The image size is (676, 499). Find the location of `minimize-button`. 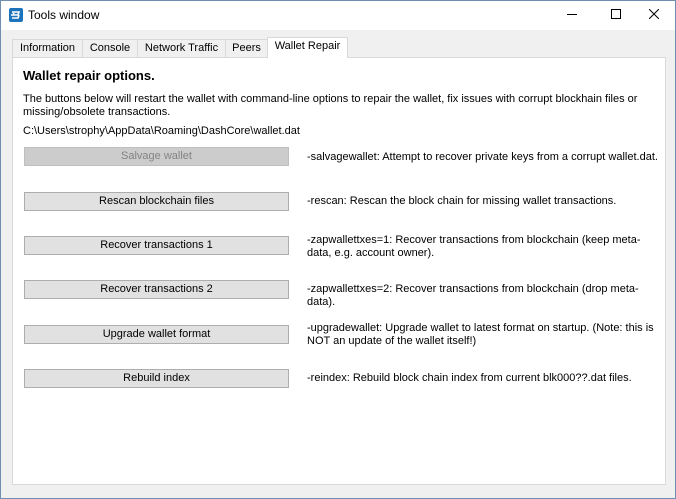

minimize-button is located at coordinates (571, 15).